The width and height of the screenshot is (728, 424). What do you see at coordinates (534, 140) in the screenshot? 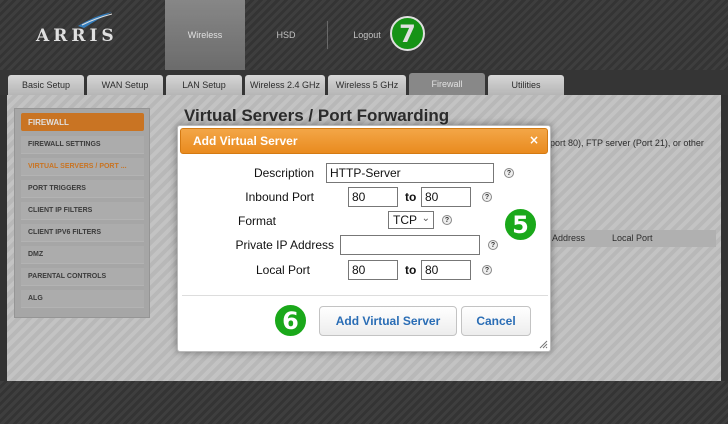
I see `close-icon: ×` at bounding box center [534, 140].